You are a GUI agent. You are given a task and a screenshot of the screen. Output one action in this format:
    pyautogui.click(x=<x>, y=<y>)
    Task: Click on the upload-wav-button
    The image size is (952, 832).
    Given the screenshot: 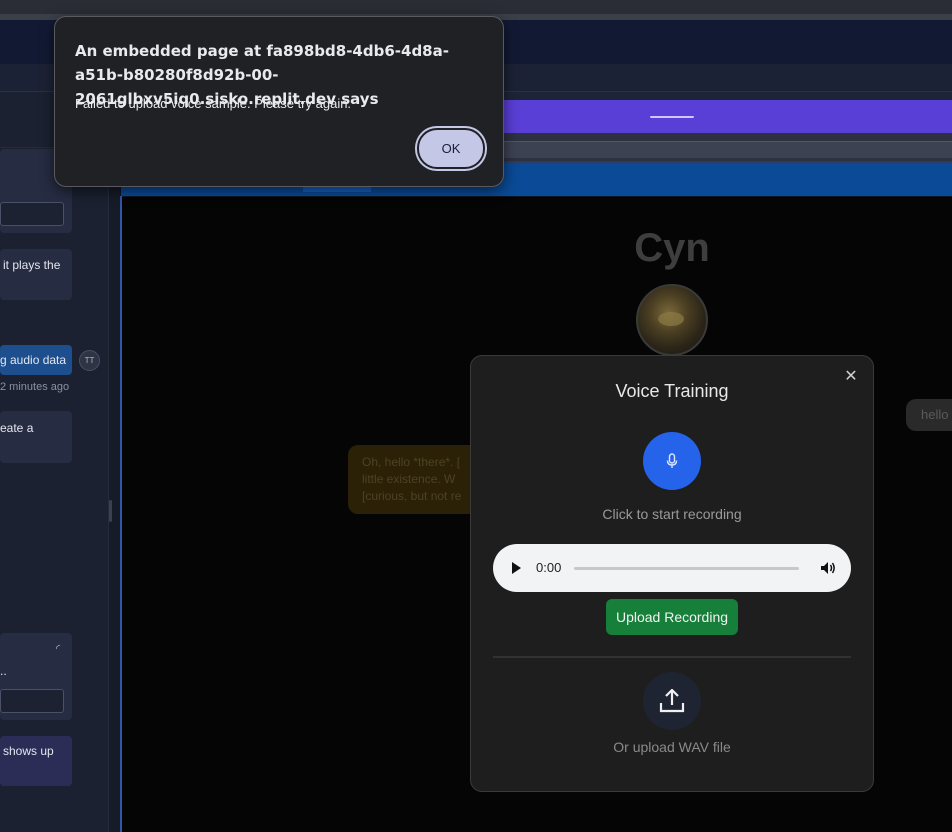 What is the action you would take?
    pyautogui.click(x=672, y=701)
    